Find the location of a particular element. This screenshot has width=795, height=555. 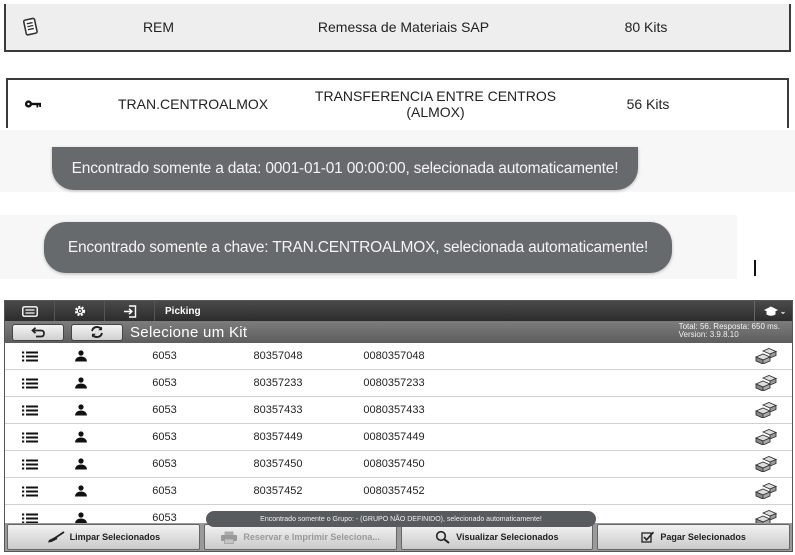

kit-full-code: 0080357450 is located at coordinates (394, 464).